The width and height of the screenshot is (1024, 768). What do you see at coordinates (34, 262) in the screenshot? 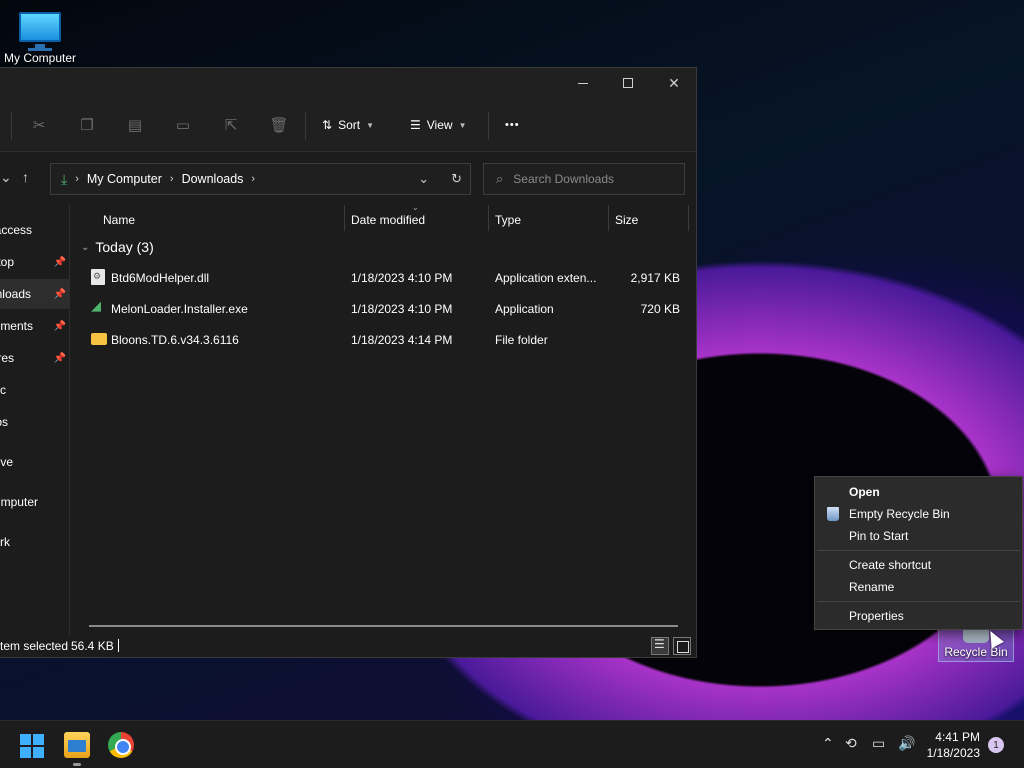
I see `sidebar-item-desktop: top 📌` at bounding box center [34, 262].